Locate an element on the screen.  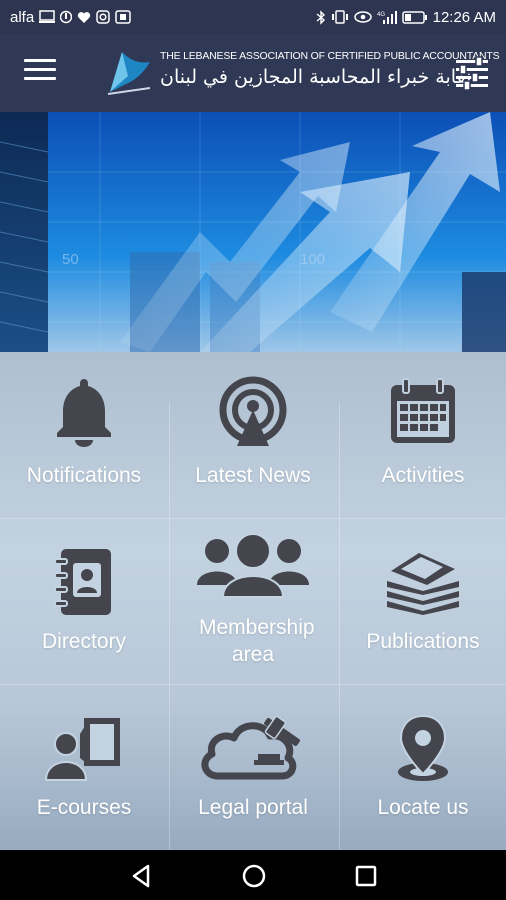
tile-label: Locate us is located at coordinates (423, 807).